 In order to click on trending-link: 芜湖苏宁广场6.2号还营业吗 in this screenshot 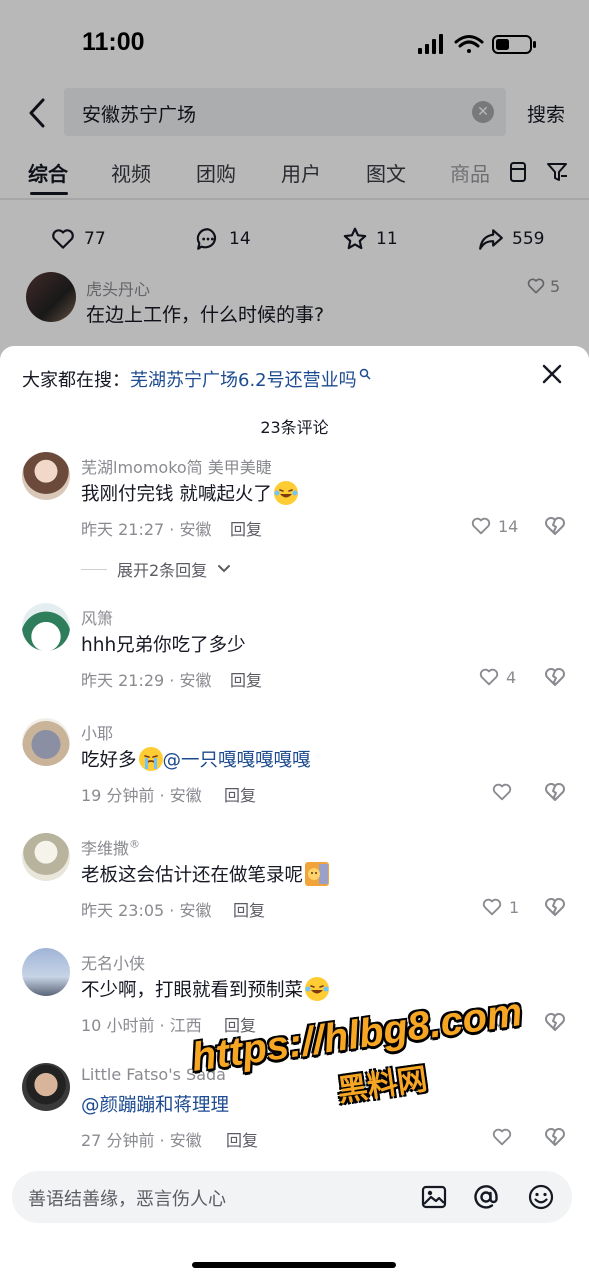, I will do `click(243, 380)`.